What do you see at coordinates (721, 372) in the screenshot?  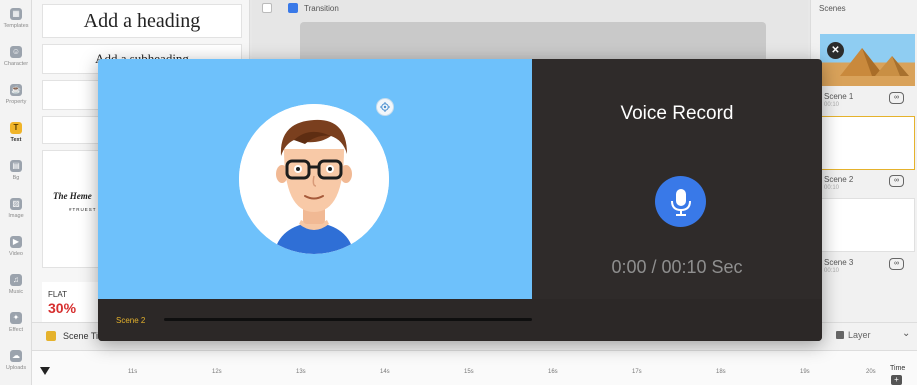 I see `timeline-tick: 18s` at bounding box center [721, 372].